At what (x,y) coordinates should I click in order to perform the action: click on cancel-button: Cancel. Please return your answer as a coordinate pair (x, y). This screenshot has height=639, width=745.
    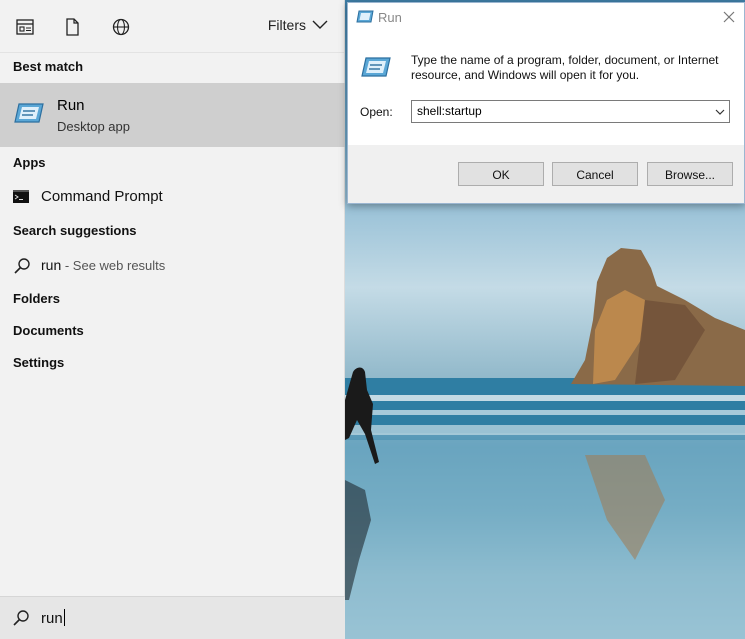
    Looking at the image, I should click on (595, 174).